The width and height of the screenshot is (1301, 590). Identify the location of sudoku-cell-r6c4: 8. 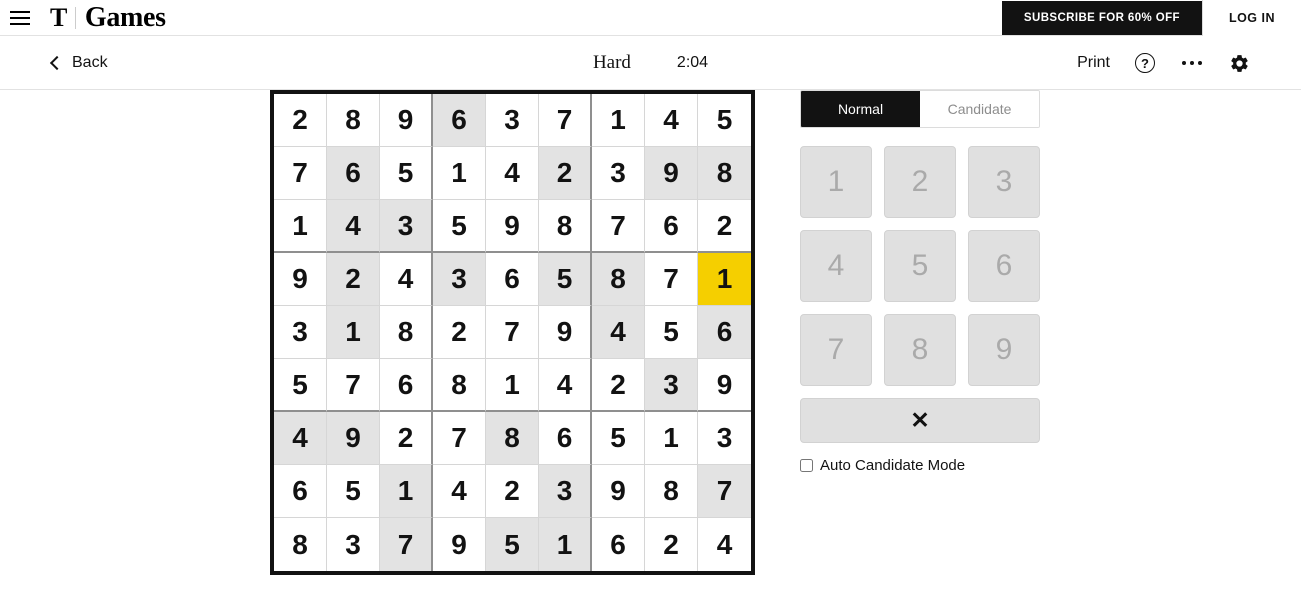
(459, 385).